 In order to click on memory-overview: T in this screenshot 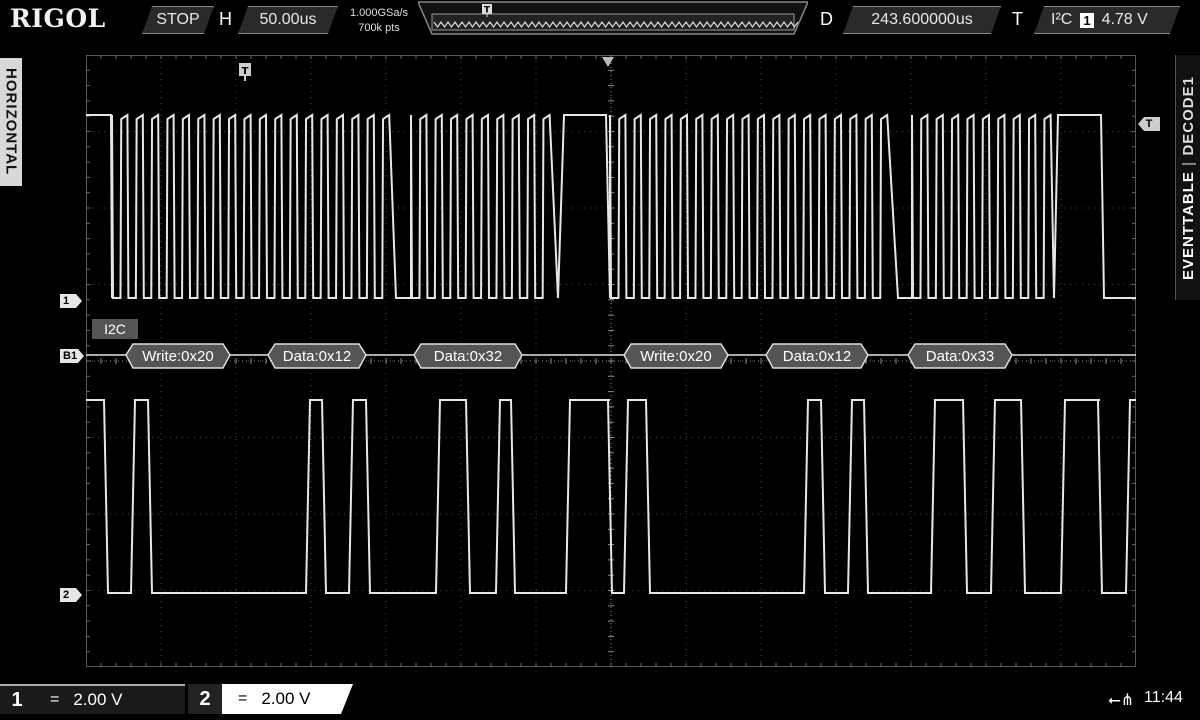, I will do `click(613, 19)`.